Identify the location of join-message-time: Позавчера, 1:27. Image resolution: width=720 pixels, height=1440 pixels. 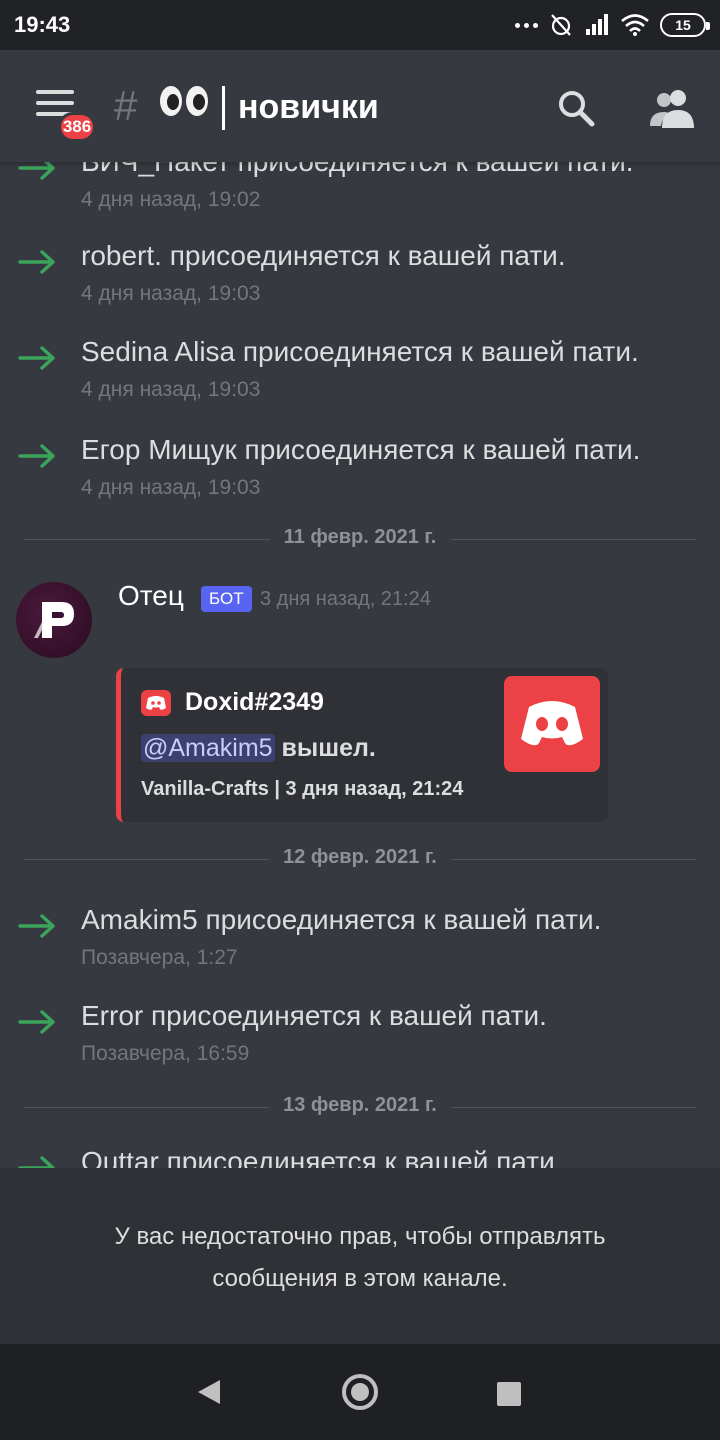
(159, 957).